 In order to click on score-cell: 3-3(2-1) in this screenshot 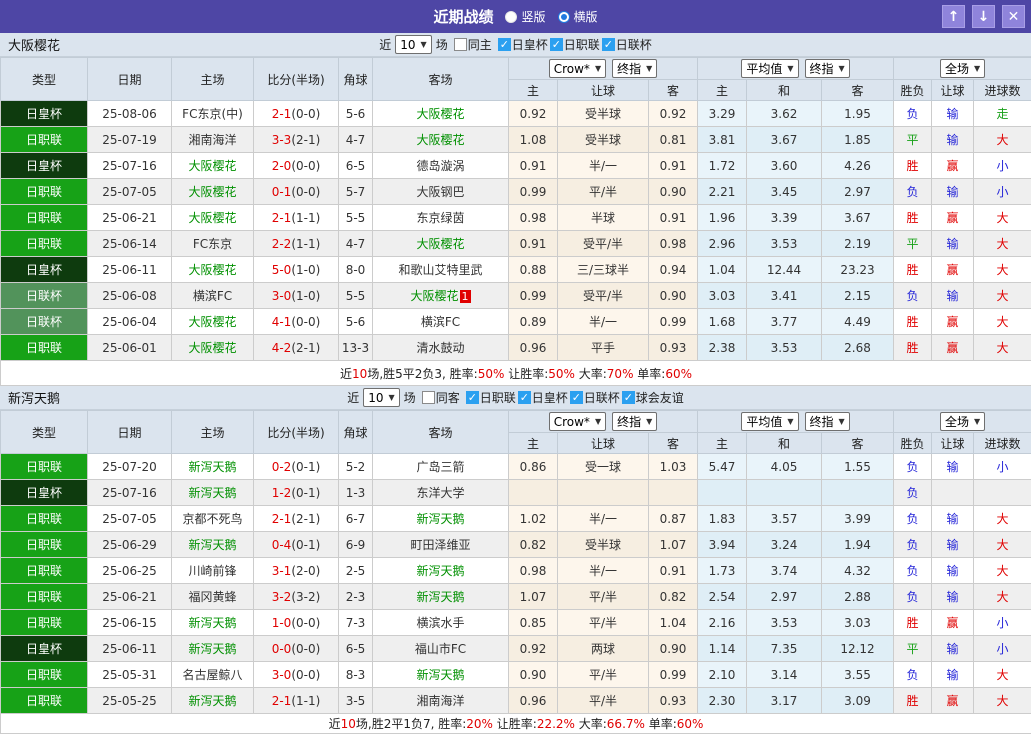, I will do `click(296, 139)`.